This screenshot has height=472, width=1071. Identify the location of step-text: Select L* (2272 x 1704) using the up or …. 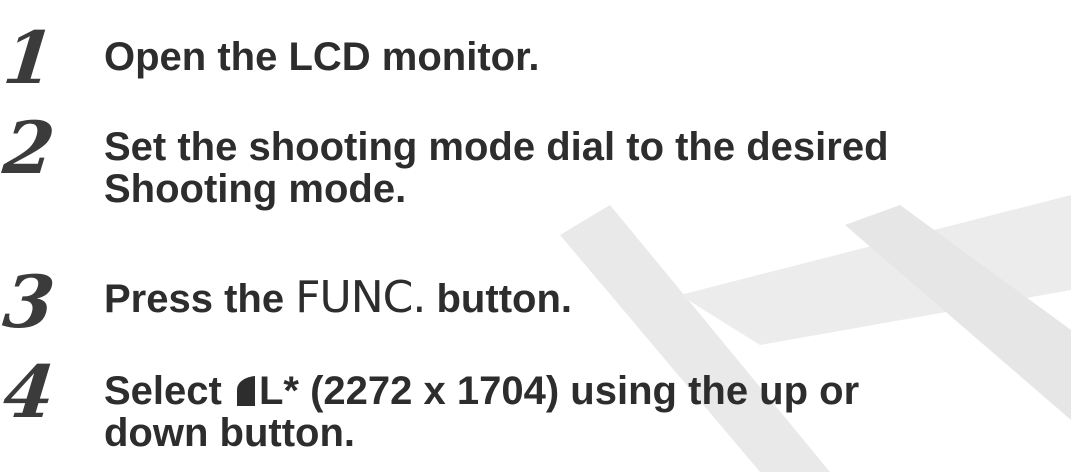
(481, 412).